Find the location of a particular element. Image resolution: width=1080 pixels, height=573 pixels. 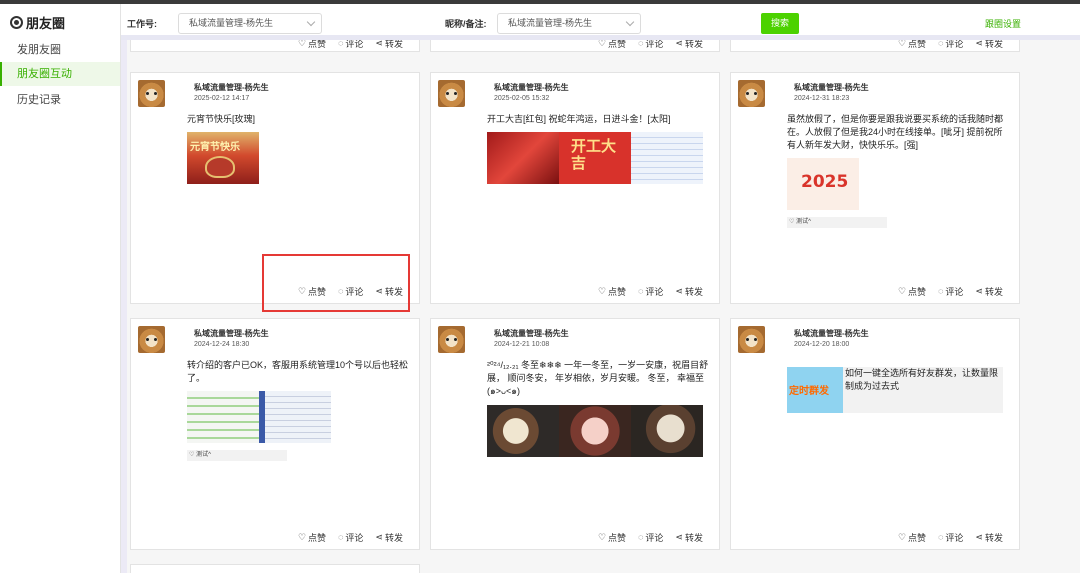

post-date: 2024-12-24 18:30 is located at coordinates (222, 344).